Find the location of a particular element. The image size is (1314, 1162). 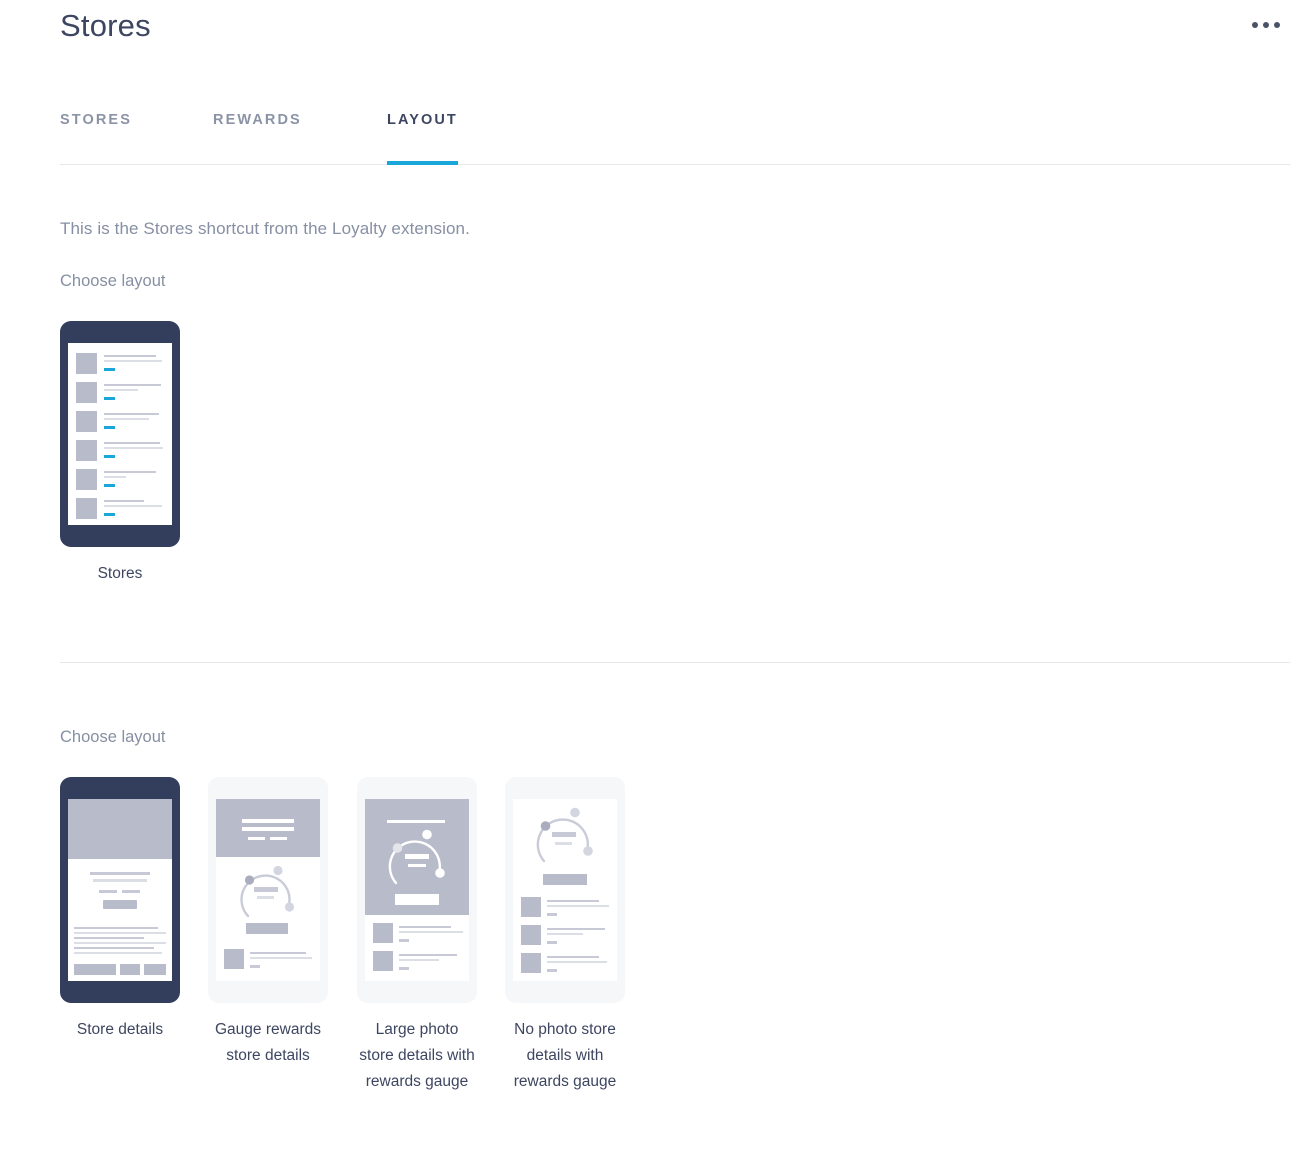

layout-option-store-details: Store details is located at coordinates (120, 910).